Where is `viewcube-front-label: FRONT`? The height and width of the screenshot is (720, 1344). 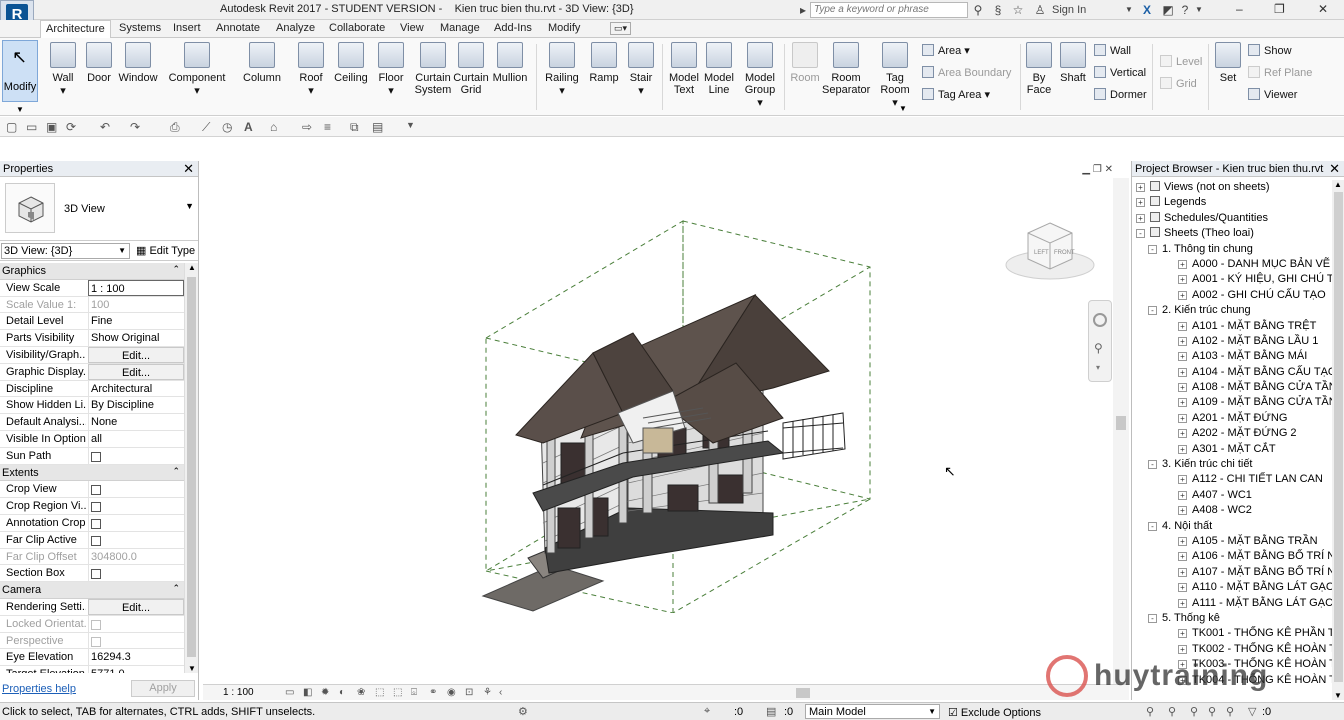 viewcube-front-label: FRONT is located at coordinates (1064, 253).